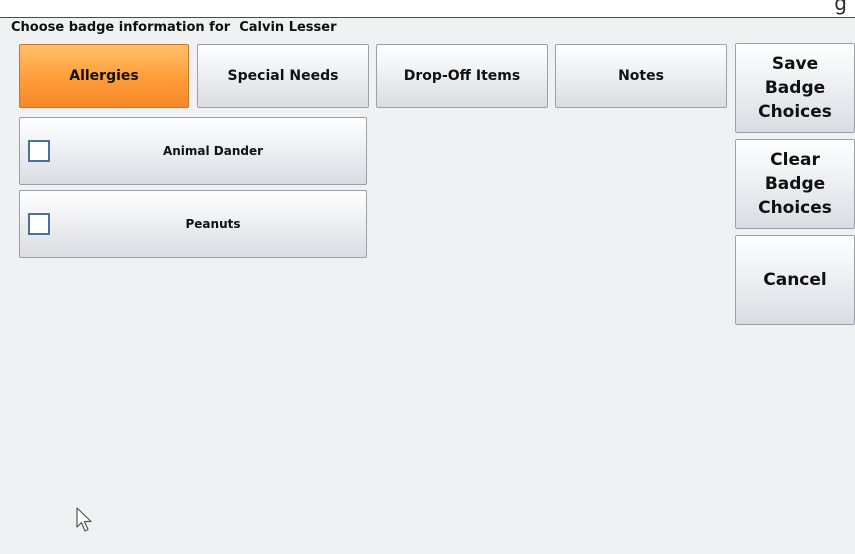  What do you see at coordinates (795, 160) in the screenshot?
I see `clear-button-line-1: Clear` at bounding box center [795, 160].